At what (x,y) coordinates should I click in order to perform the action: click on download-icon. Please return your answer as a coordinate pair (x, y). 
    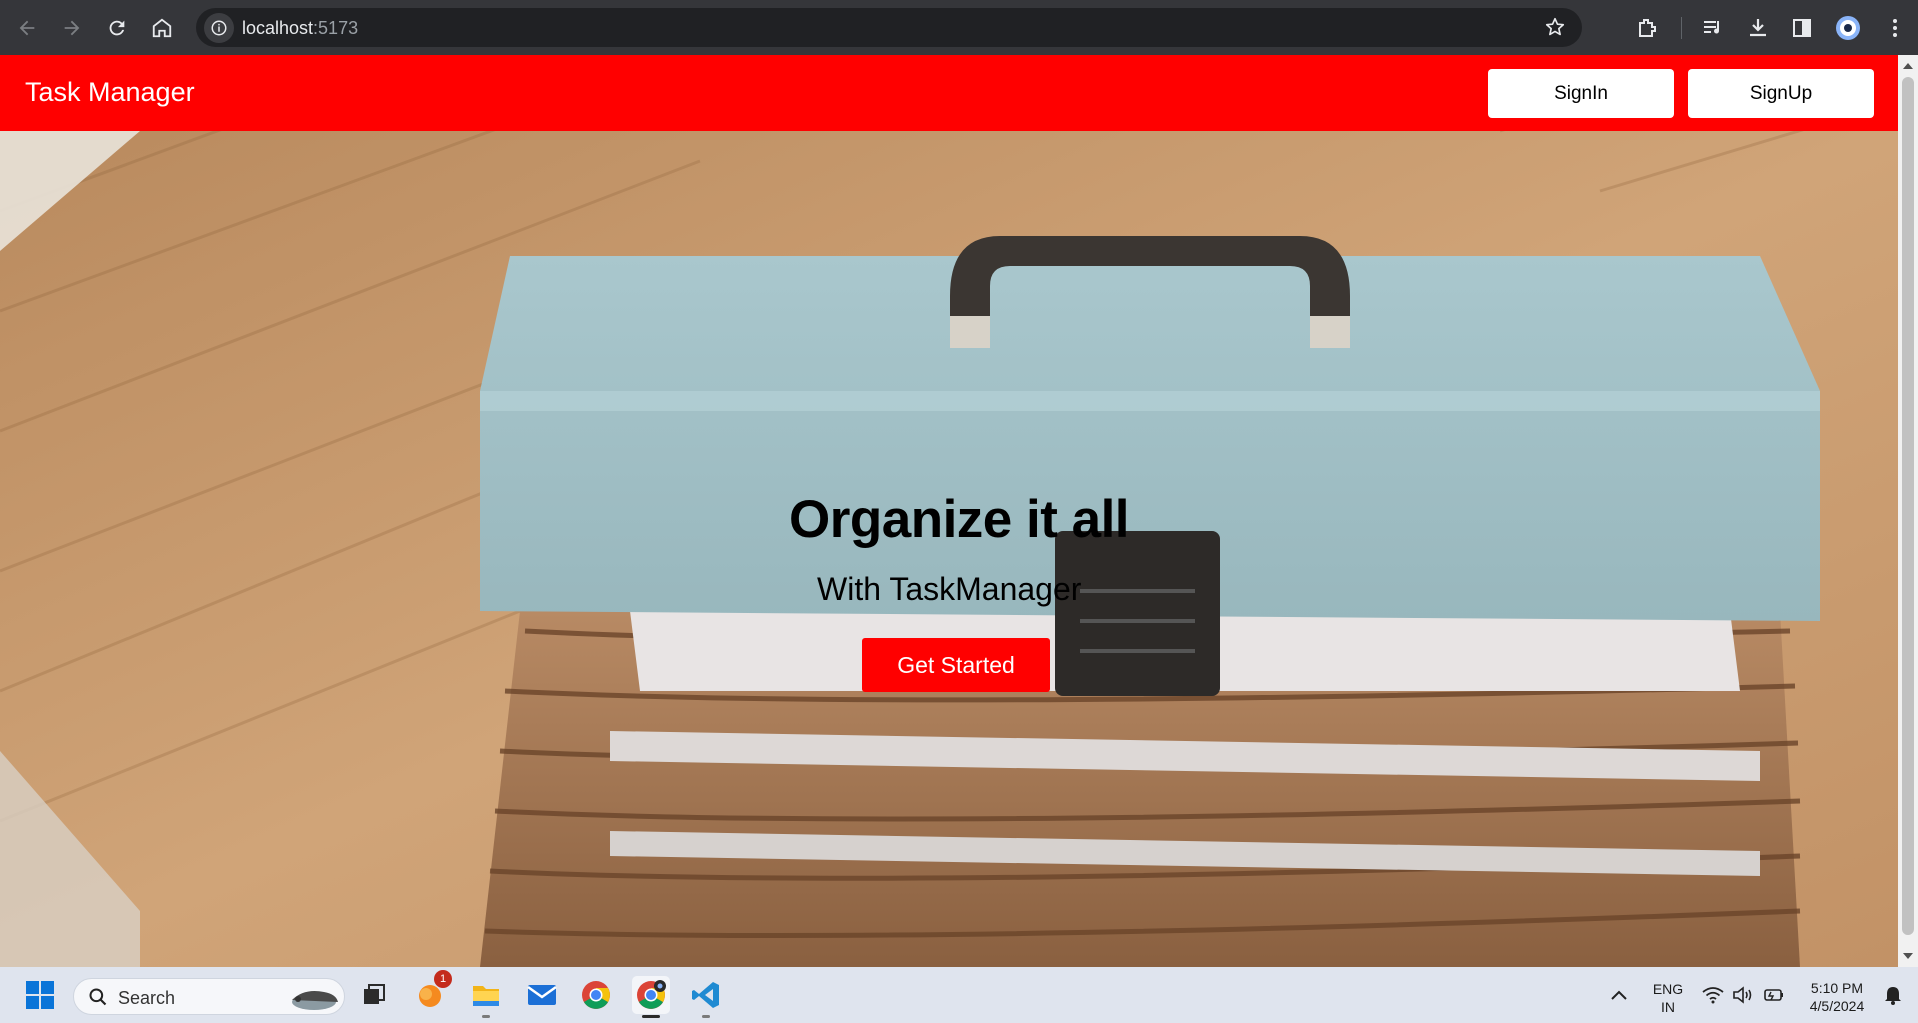
    Looking at the image, I should click on (1758, 28).